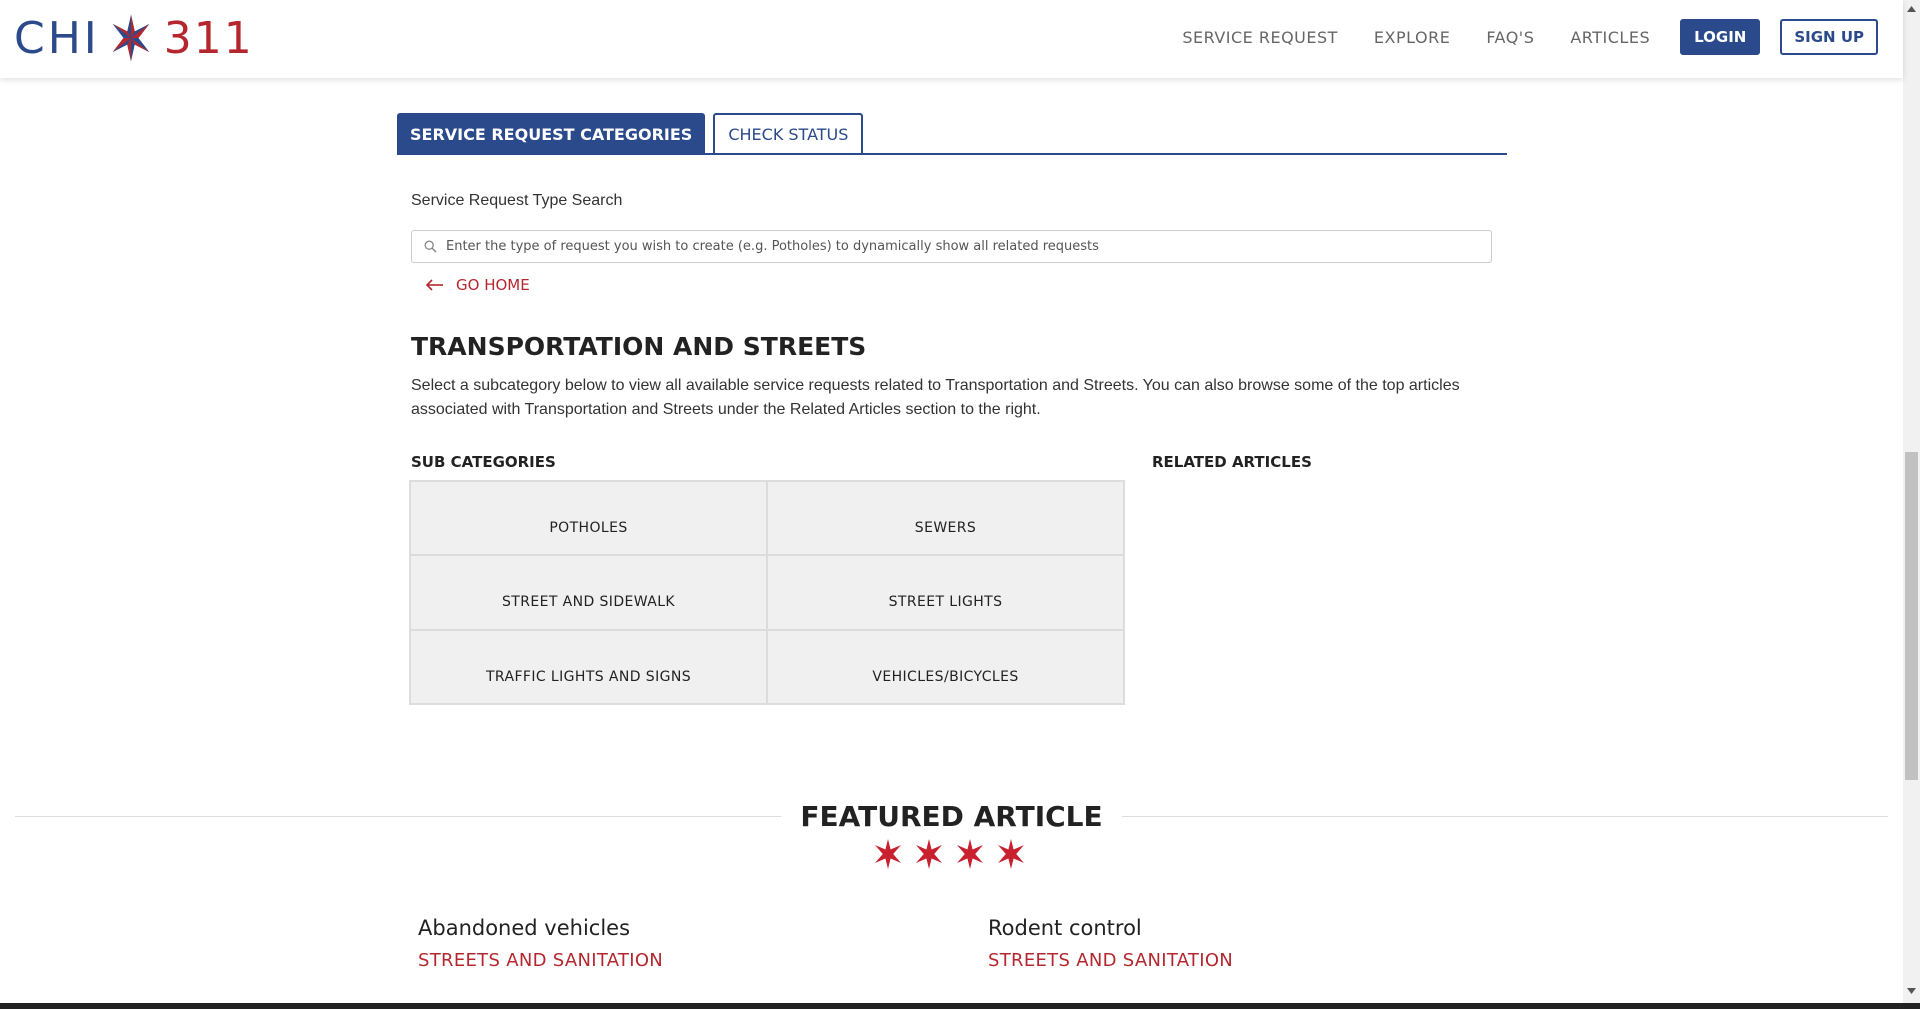 The image size is (1920, 1009). Describe the element at coordinates (945, 518) in the screenshot. I see `subcategory-sewers: SEWERS` at that location.